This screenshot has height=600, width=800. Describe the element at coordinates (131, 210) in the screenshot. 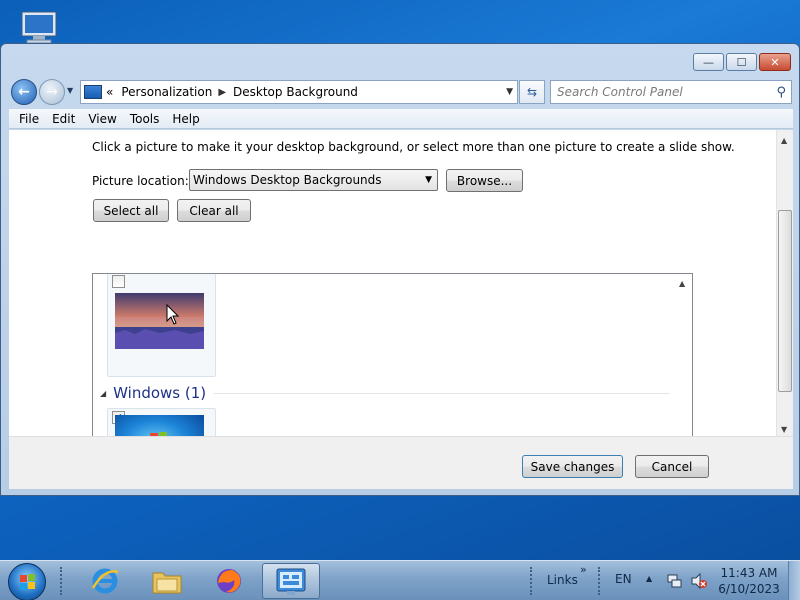

I see `select-all-button: Select all` at that location.